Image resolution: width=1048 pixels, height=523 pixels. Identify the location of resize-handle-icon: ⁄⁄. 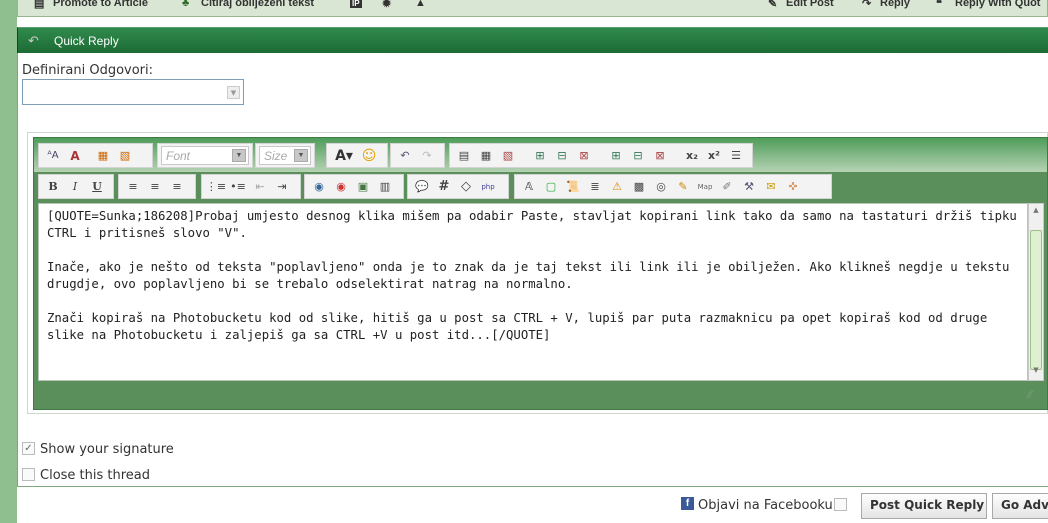
(1036, 396).